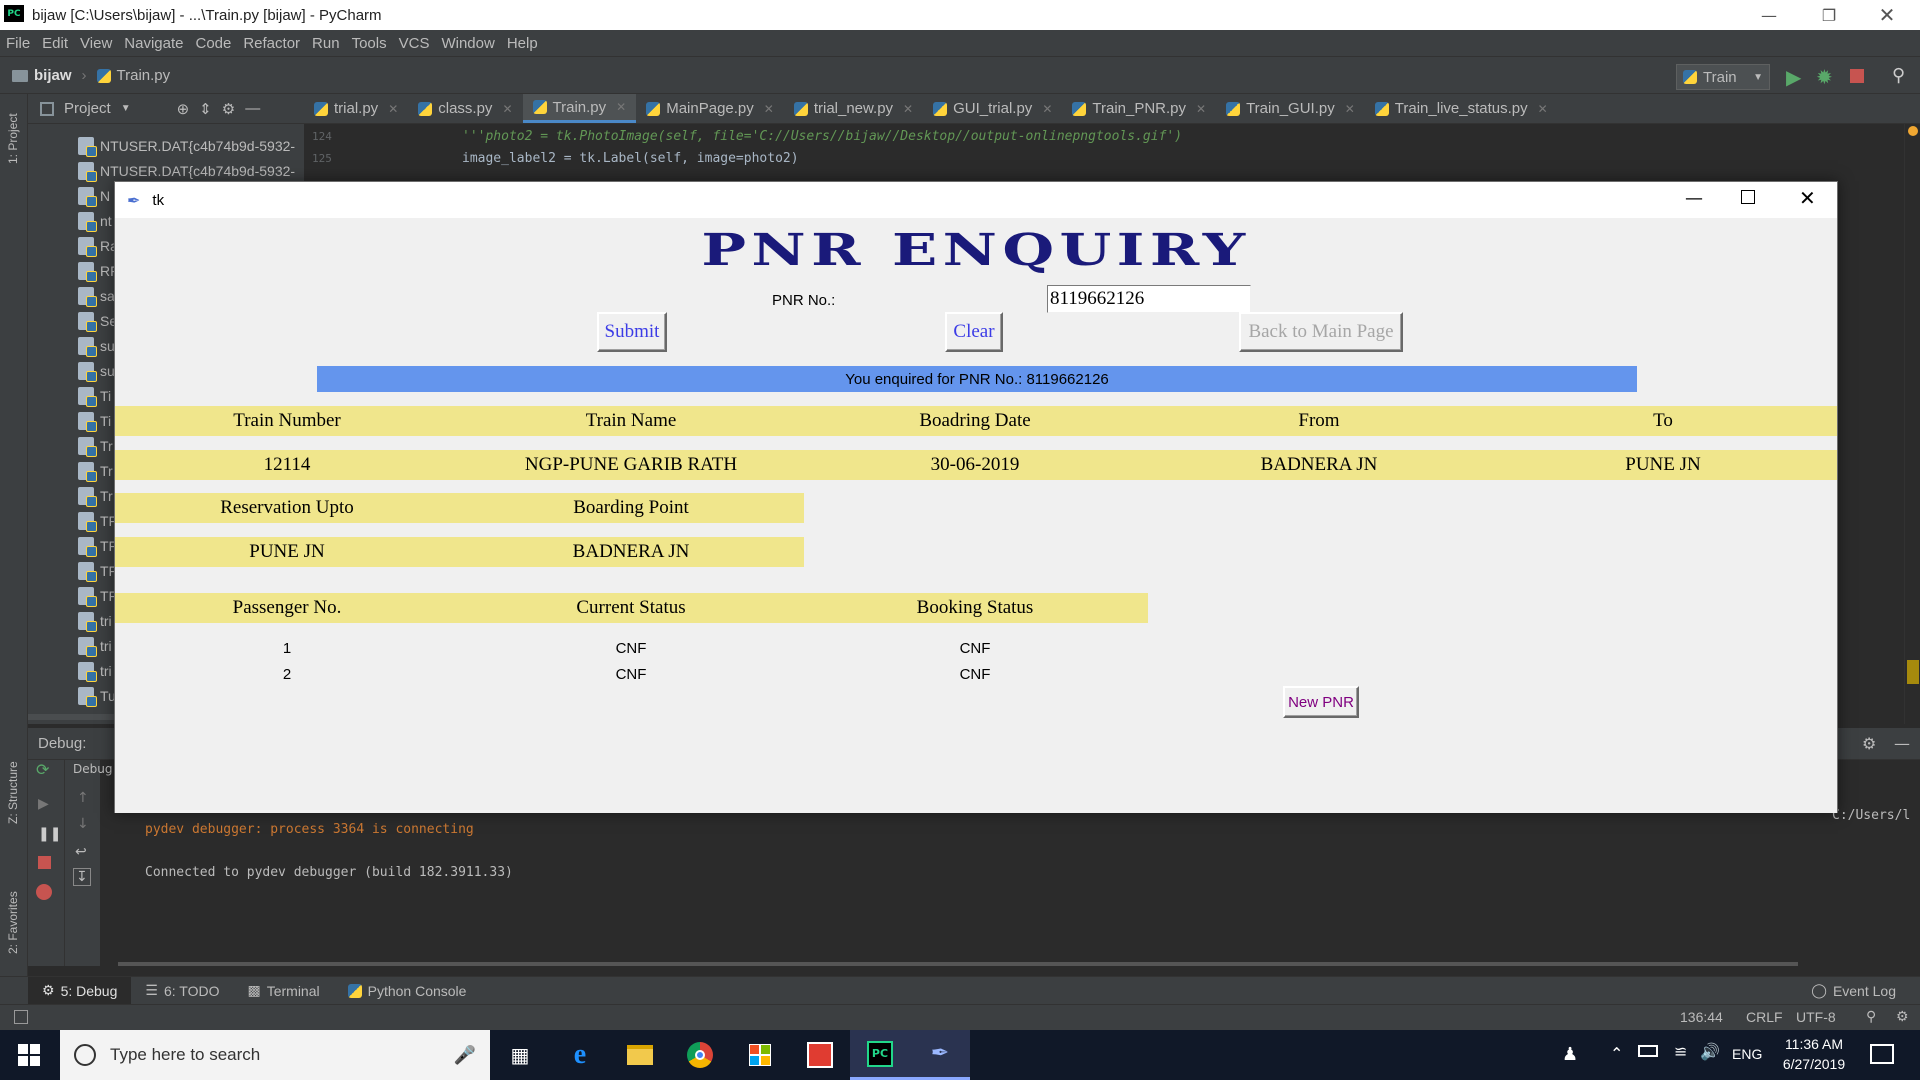 This screenshot has width=1920, height=1080. I want to click on console-scrollbar, so click(958, 964).